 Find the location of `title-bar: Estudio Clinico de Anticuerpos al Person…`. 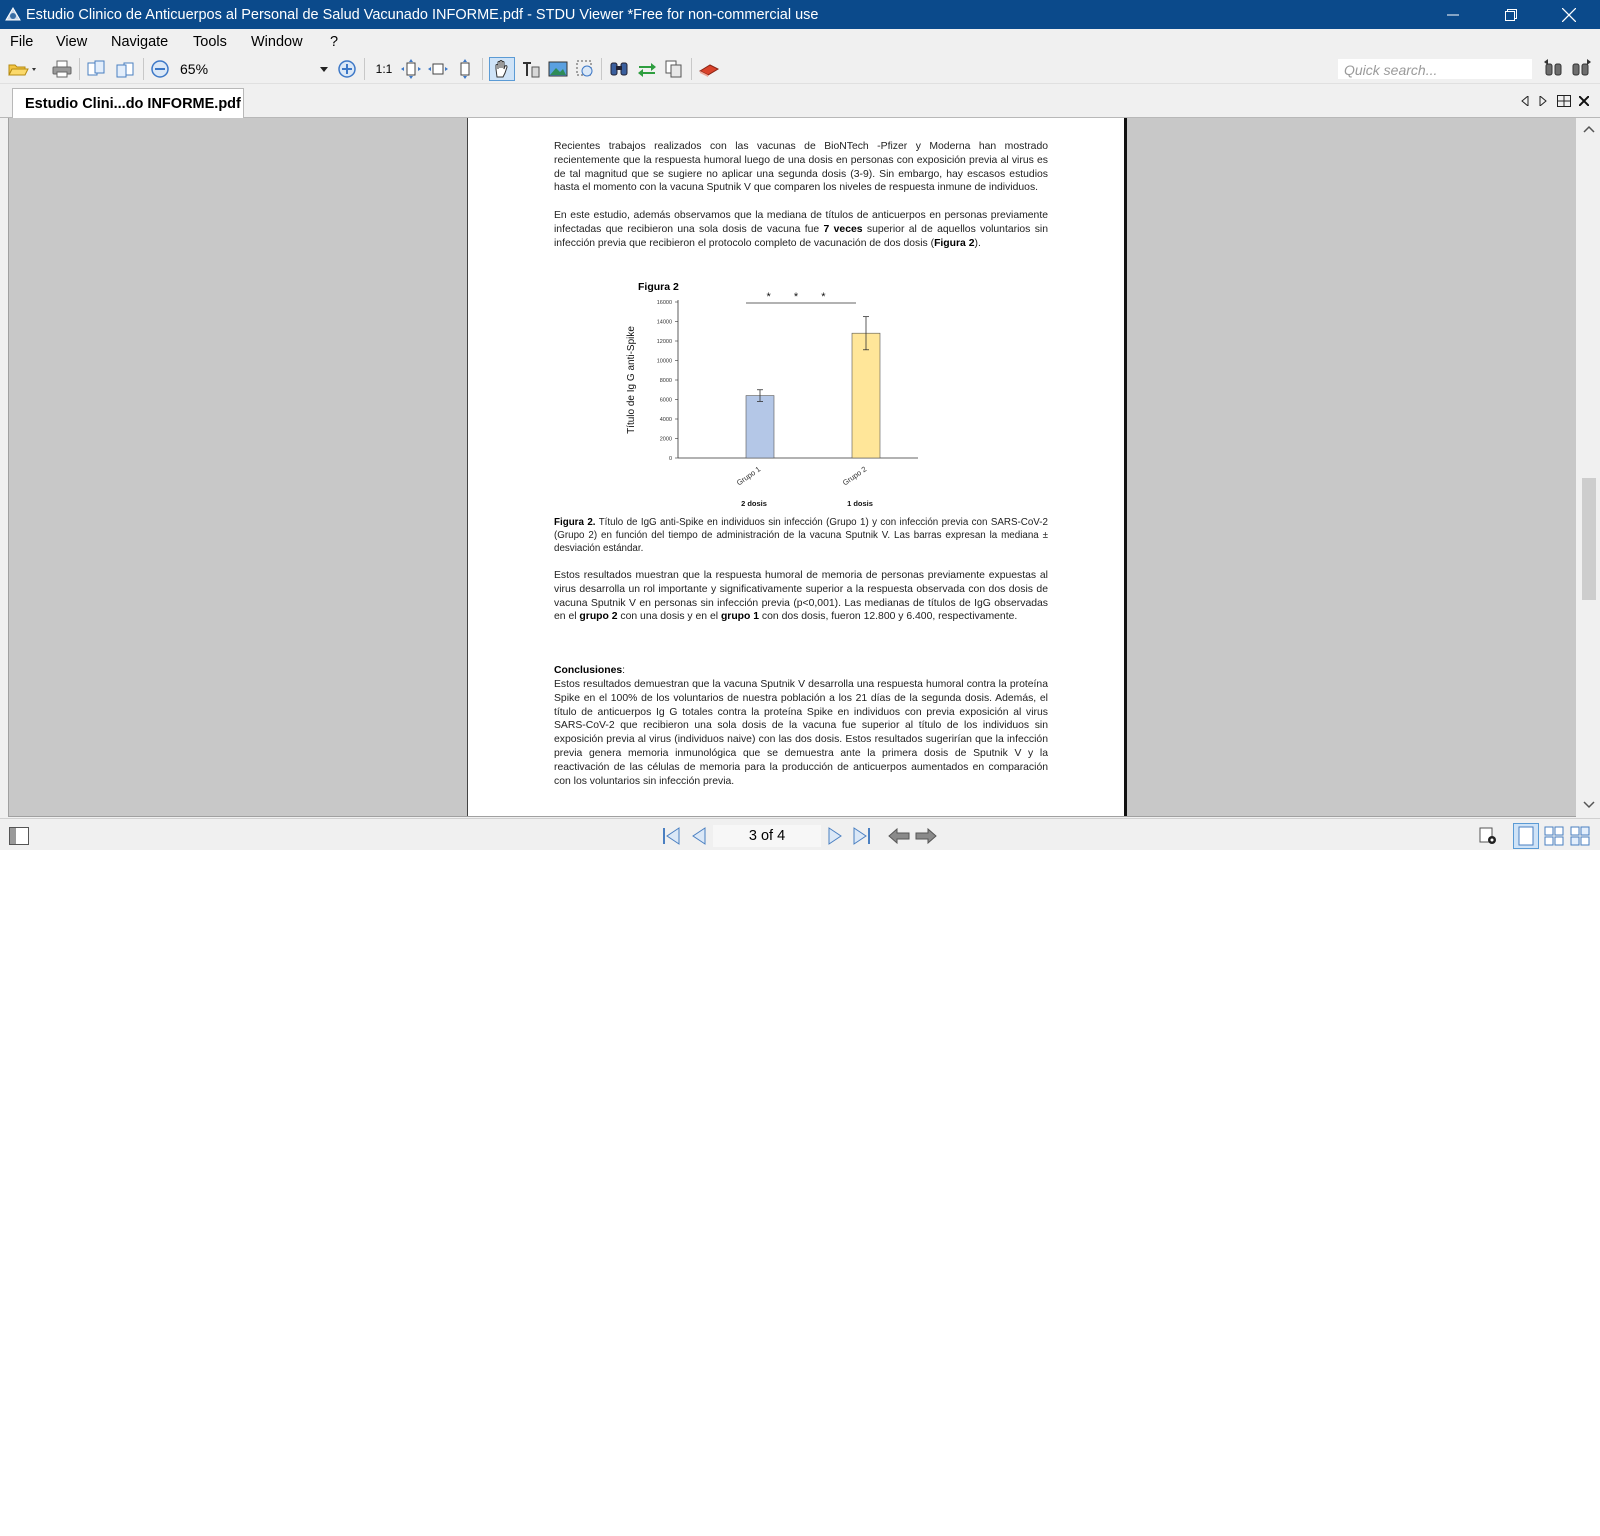

title-bar: Estudio Clinico de Anticuerpos al Person… is located at coordinates (800, 14).